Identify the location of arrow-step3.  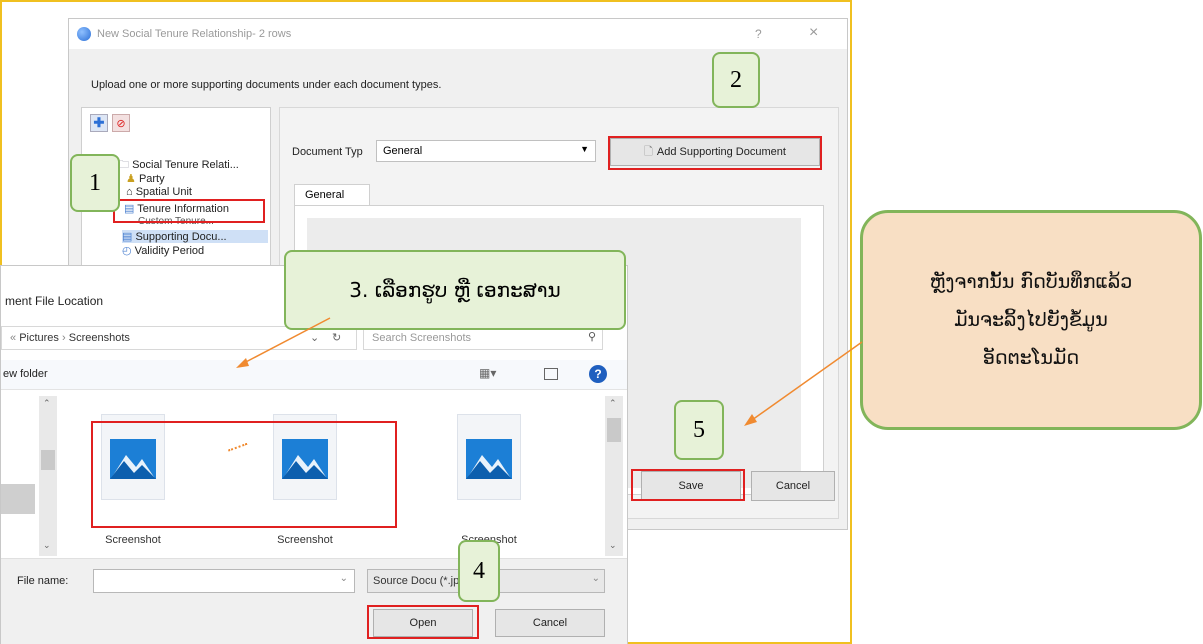
(286, 341).